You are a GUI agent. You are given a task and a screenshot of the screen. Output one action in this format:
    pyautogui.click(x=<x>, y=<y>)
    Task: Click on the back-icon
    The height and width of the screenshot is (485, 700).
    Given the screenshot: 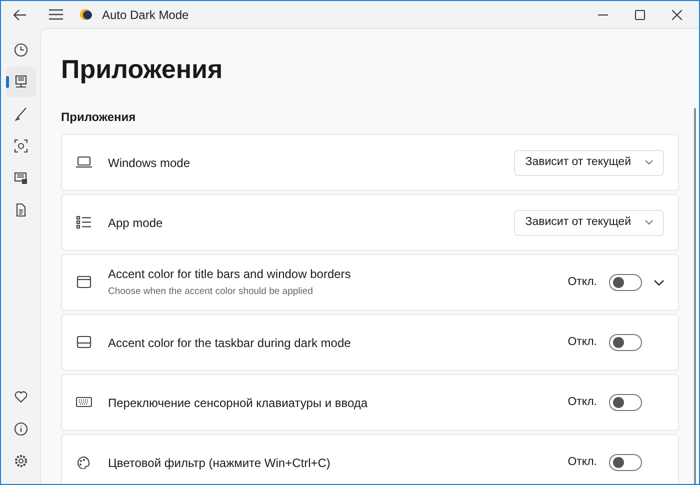 What is the action you would take?
    pyautogui.click(x=20, y=14)
    